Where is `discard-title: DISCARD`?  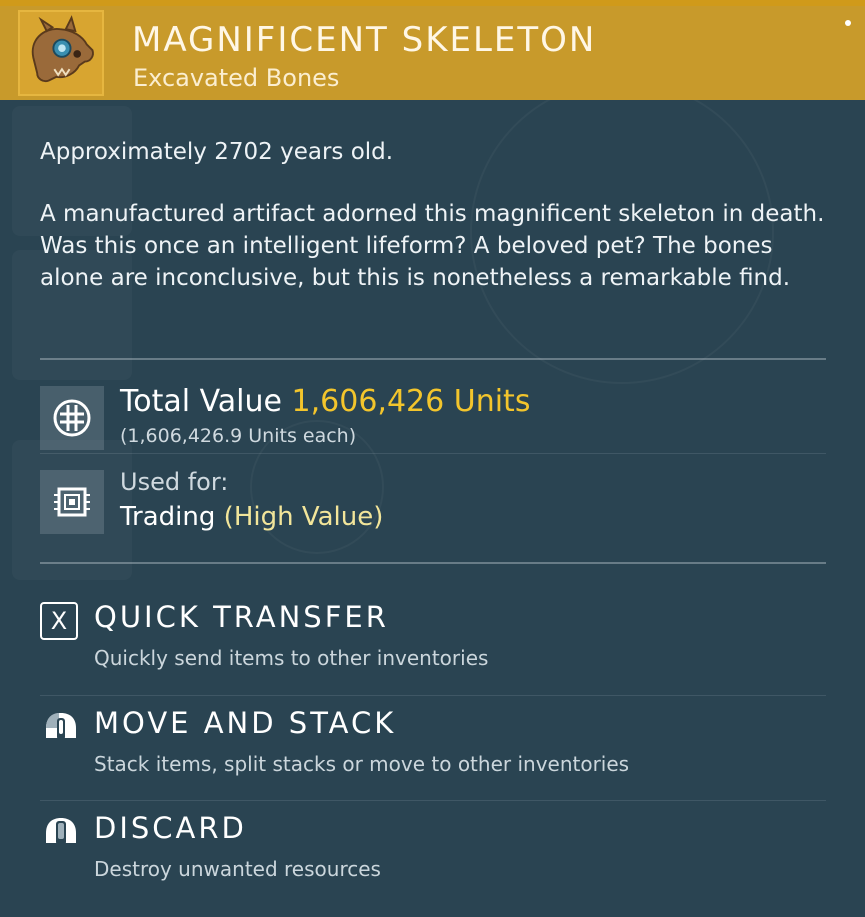 discard-title: DISCARD is located at coordinates (170, 828).